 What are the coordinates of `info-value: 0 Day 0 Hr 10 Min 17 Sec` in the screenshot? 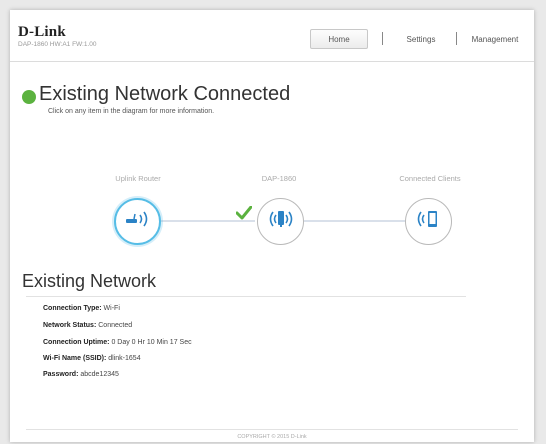 It's located at (151, 342).